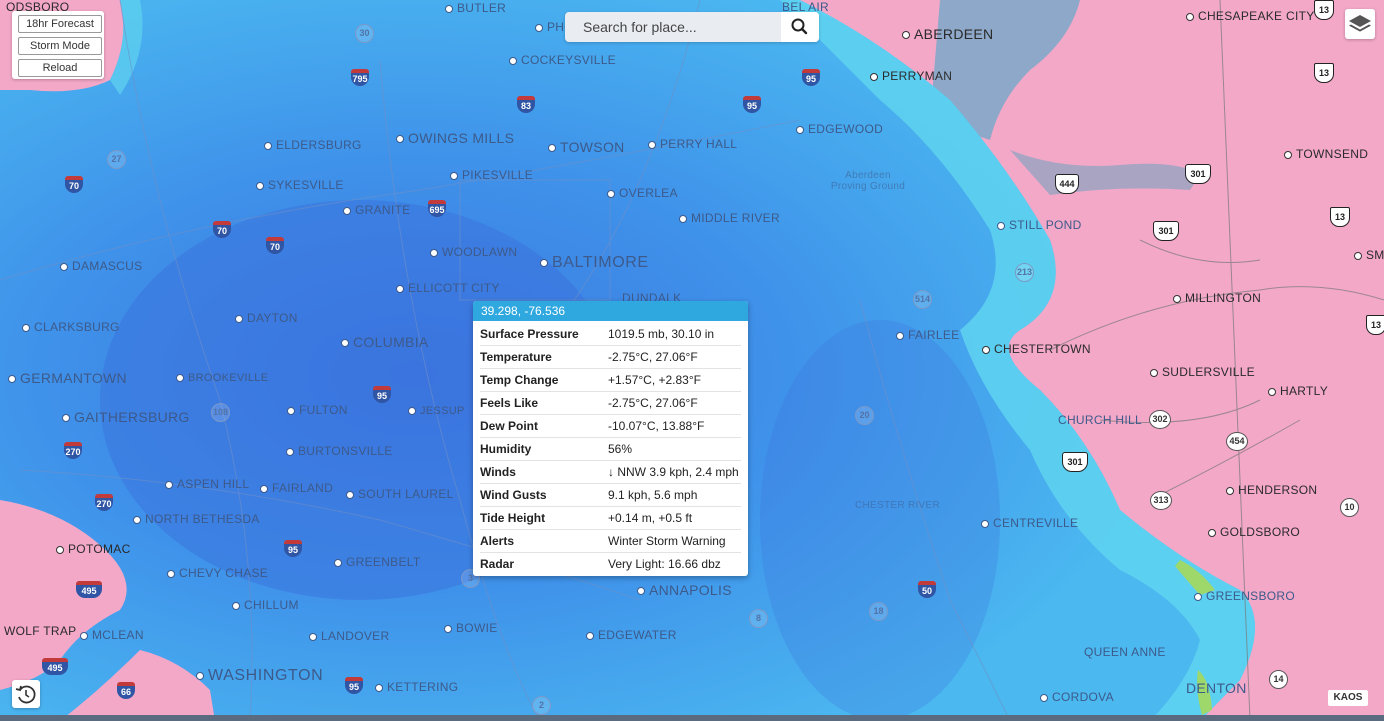  I want to click on popup-row-humidity: Humidity 56%, so click(610, 449).